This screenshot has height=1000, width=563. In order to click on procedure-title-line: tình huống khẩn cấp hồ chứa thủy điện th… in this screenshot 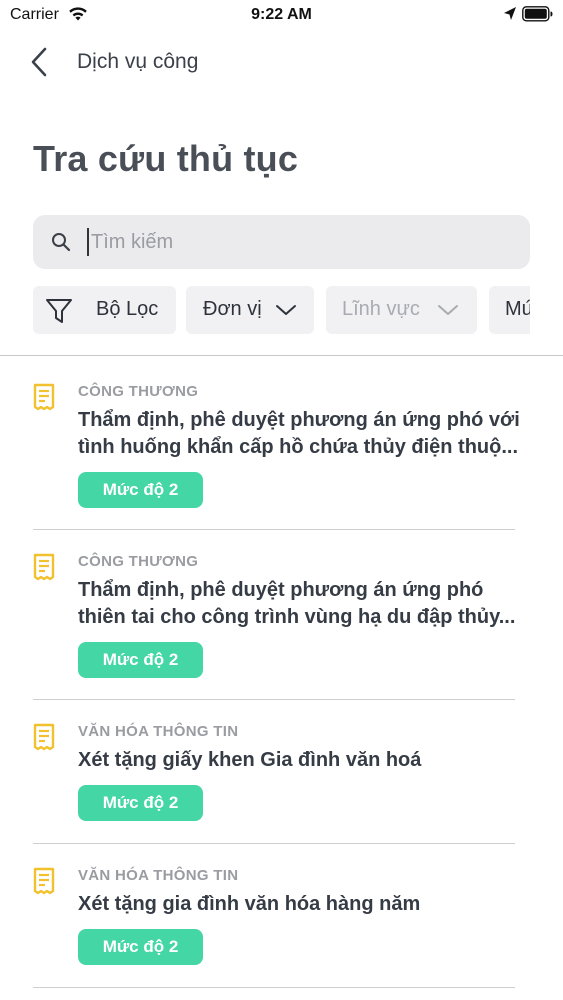, I will do `click(298, 447)`.